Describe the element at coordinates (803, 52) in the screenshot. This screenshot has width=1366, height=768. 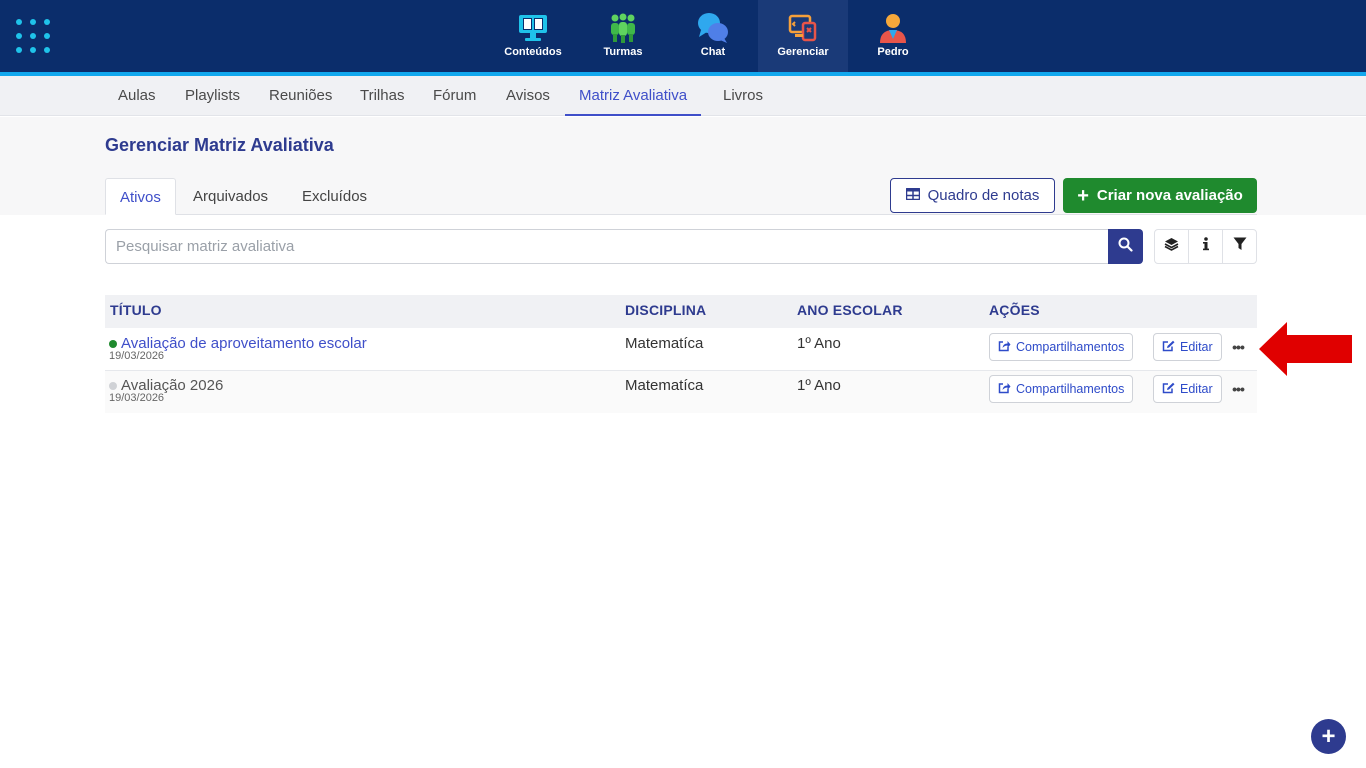
I see `nav-label: Gerenciar` at that location.